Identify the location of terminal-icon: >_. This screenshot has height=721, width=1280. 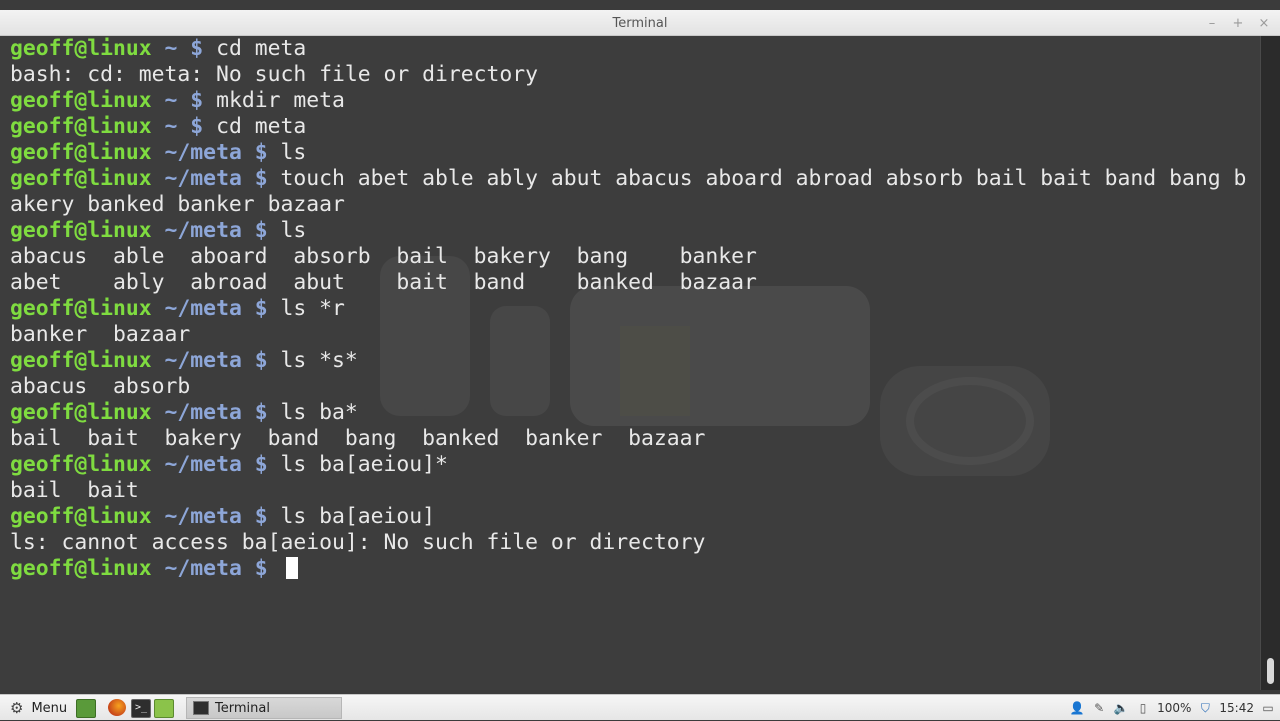
(141, 708).